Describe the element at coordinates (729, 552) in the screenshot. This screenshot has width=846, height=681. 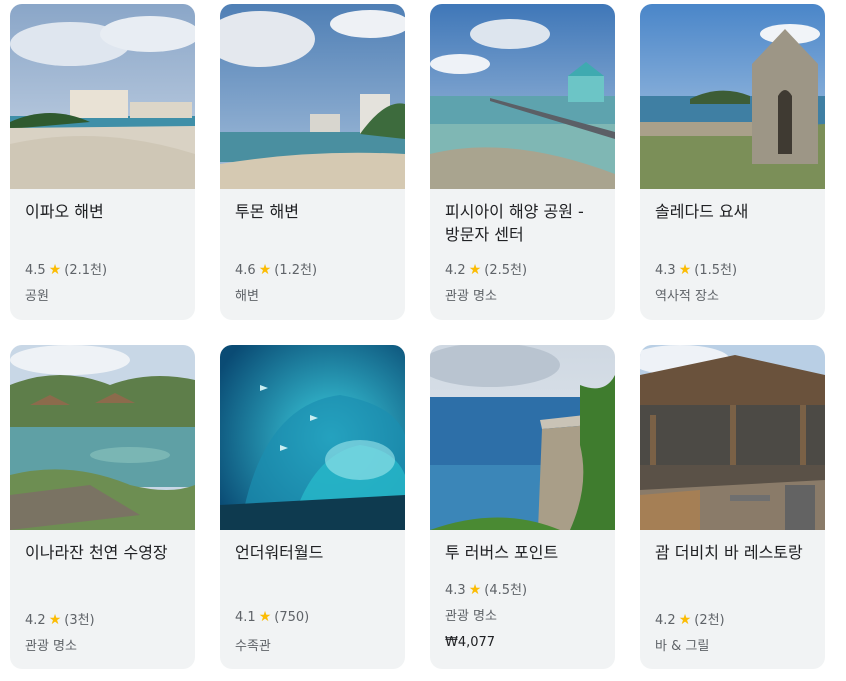
I see `place-name: 괌 더비치 바 레스토랑` at that location.